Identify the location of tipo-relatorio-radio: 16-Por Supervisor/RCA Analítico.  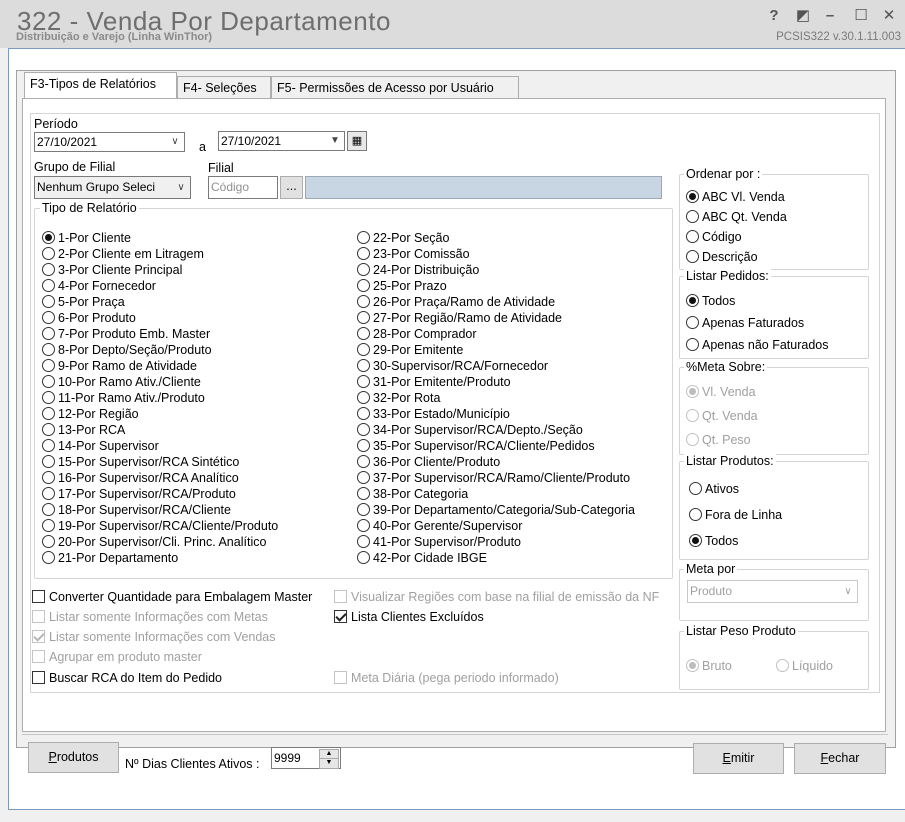
(140, 478).